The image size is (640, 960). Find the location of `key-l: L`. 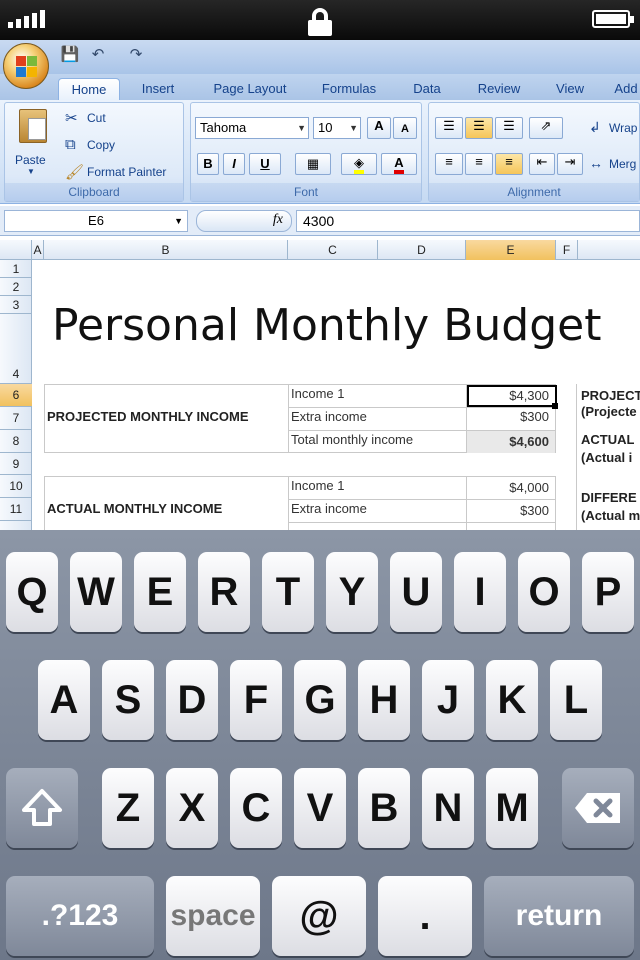

key-l: L is located at coordinates (576, 700).